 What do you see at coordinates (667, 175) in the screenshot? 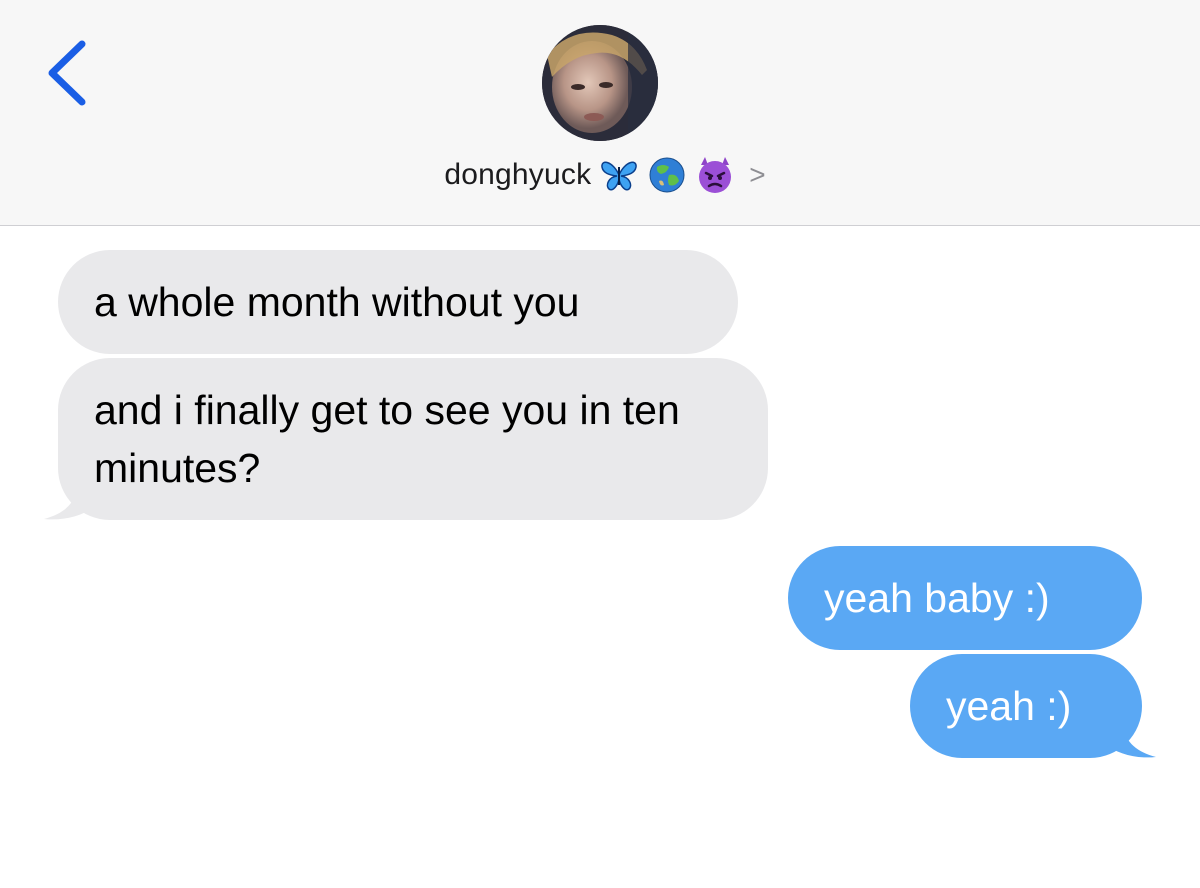
I see `globe-emoji-icon` at bounding box center [667, 175].